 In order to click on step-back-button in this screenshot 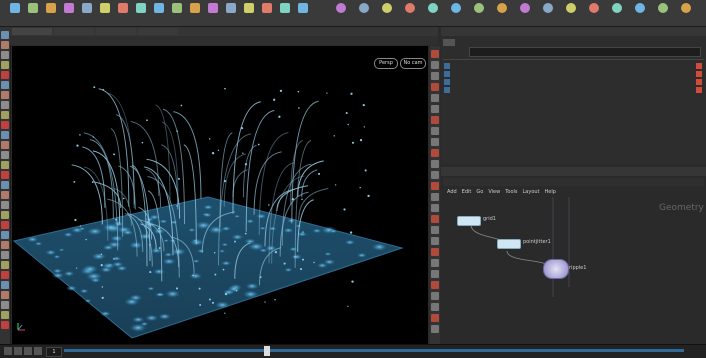, I will do `click(18, 351)`.